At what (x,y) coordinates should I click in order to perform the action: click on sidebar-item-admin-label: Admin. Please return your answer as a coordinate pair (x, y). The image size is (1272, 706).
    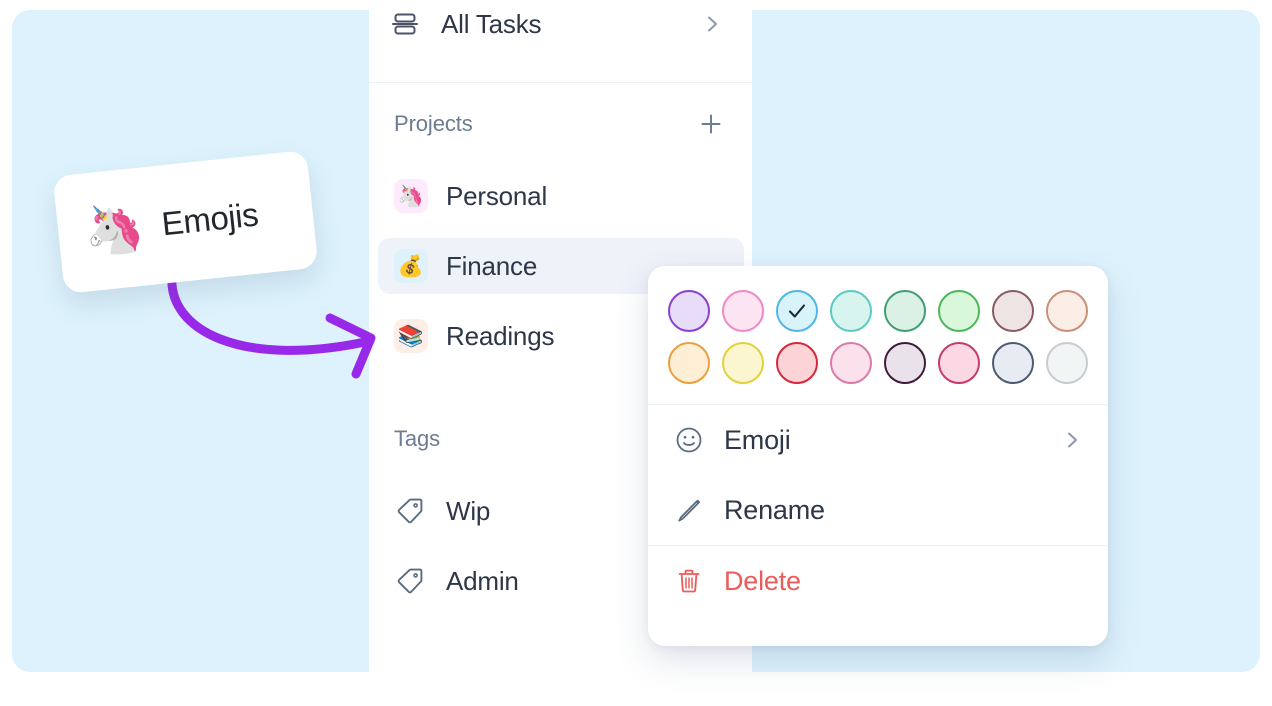
    Looking at the image, I should click on (482, 580).